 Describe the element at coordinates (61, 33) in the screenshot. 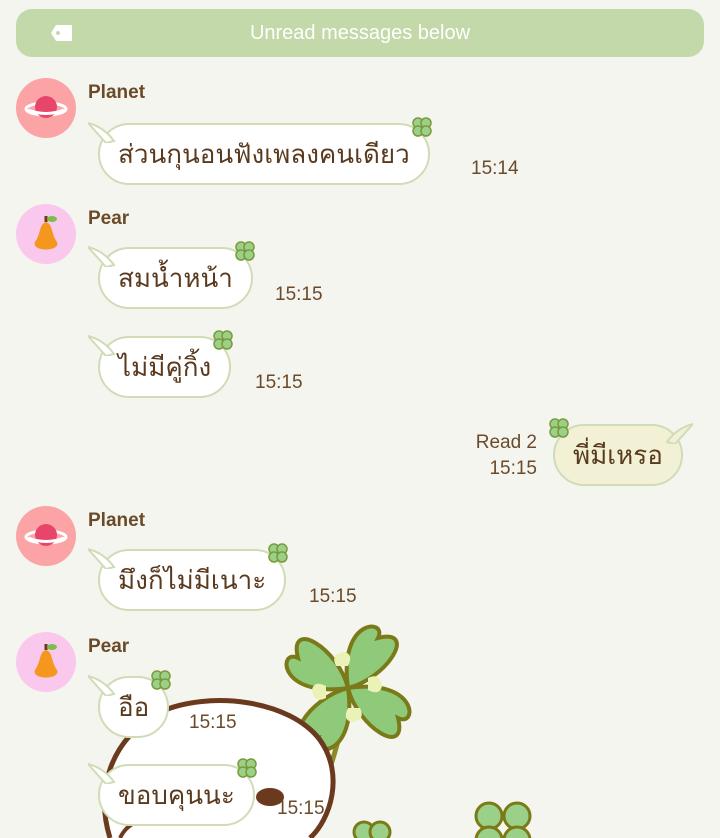

I see `tag-icon` at that location.